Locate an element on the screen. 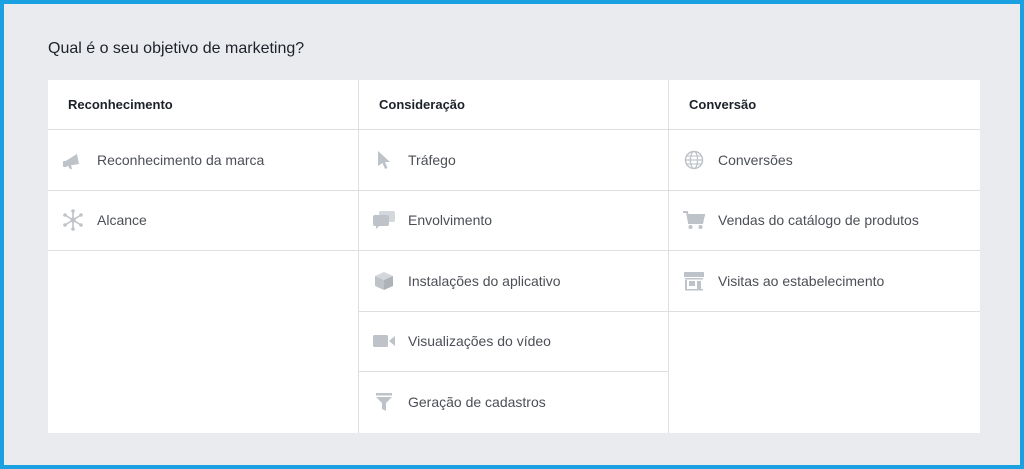 The width and height of the screenshot is (1024, 469). objective-catalog-sales: Vendas do catálogo de produtos is located at coordinates (824, 221).